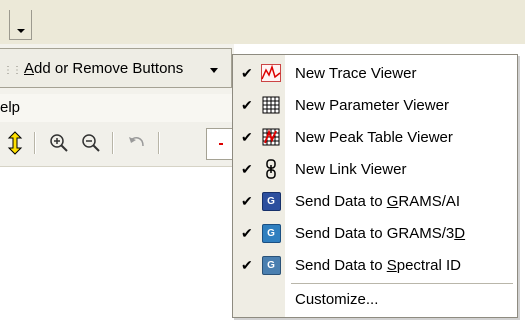 The image size is (525, 325). I want to click on label-rest: dd or Remove Buttons, so click(109, 68).